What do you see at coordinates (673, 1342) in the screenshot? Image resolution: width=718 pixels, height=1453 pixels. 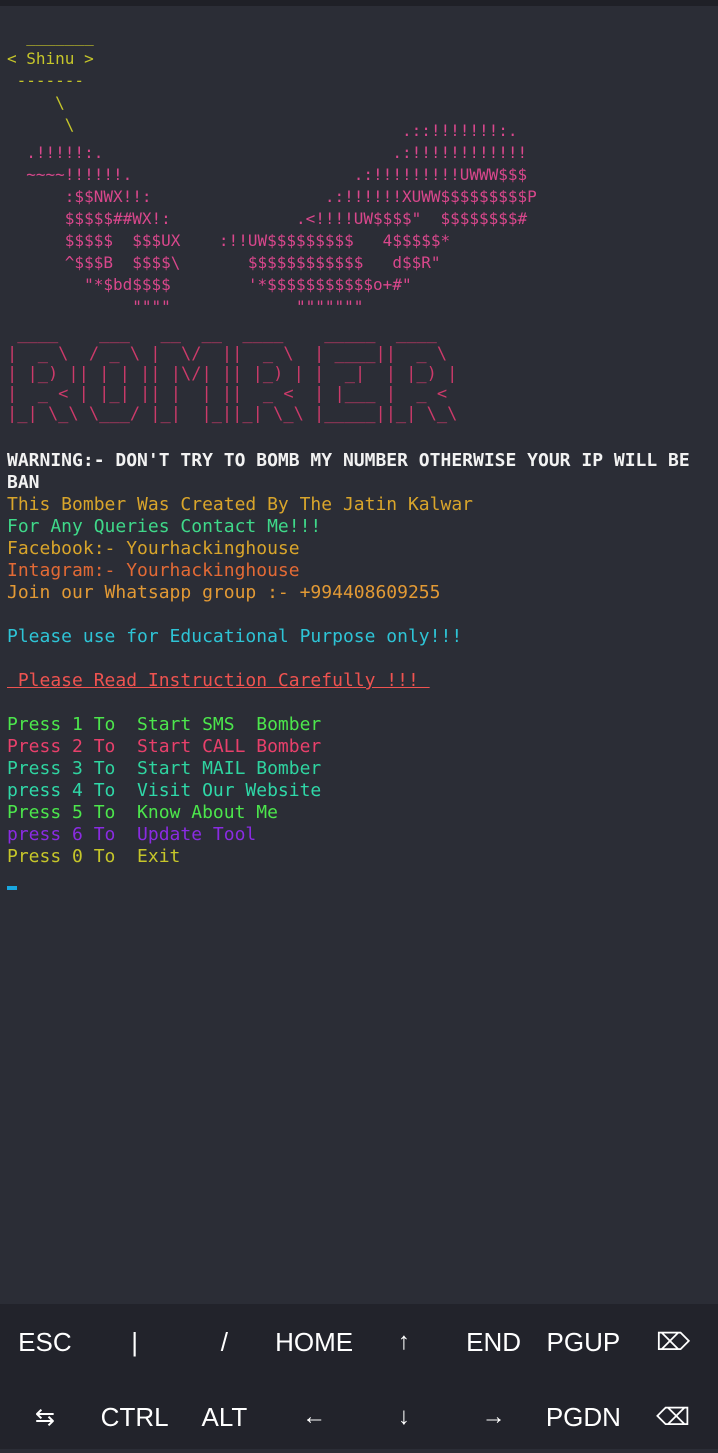 I see `delete-forward-icon: ⌦` at bounding box center [673, 1342].